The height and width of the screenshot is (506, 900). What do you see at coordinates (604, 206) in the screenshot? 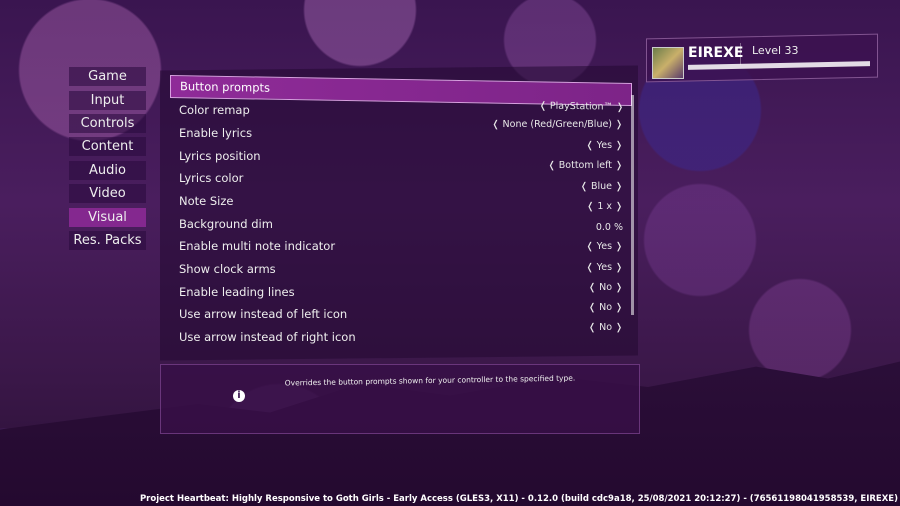
I see `setting-value: ❬ 1 x ❭` at bounding box center [604, 206].